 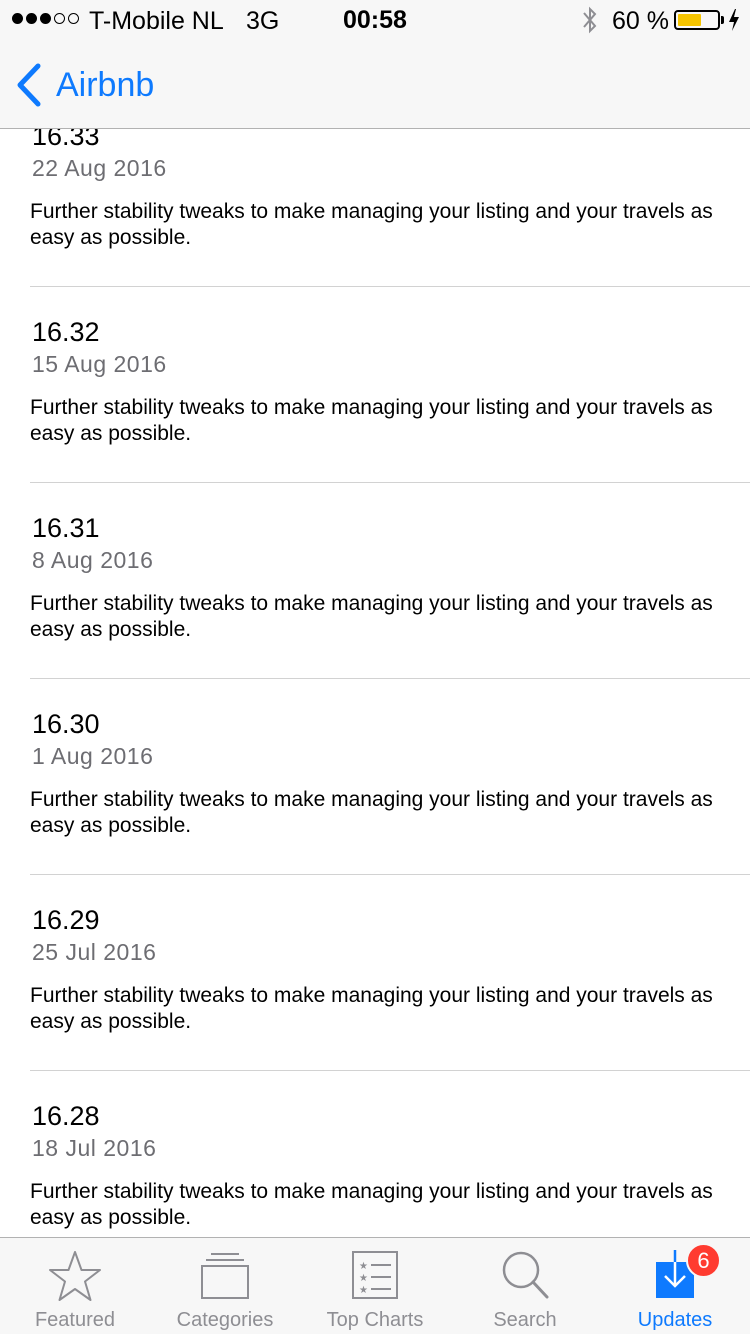 What do you see at coordinates (99, 364) in the screenshot?
I see `version-date: 15 Aug 2016` at bounding box center [99, 364].